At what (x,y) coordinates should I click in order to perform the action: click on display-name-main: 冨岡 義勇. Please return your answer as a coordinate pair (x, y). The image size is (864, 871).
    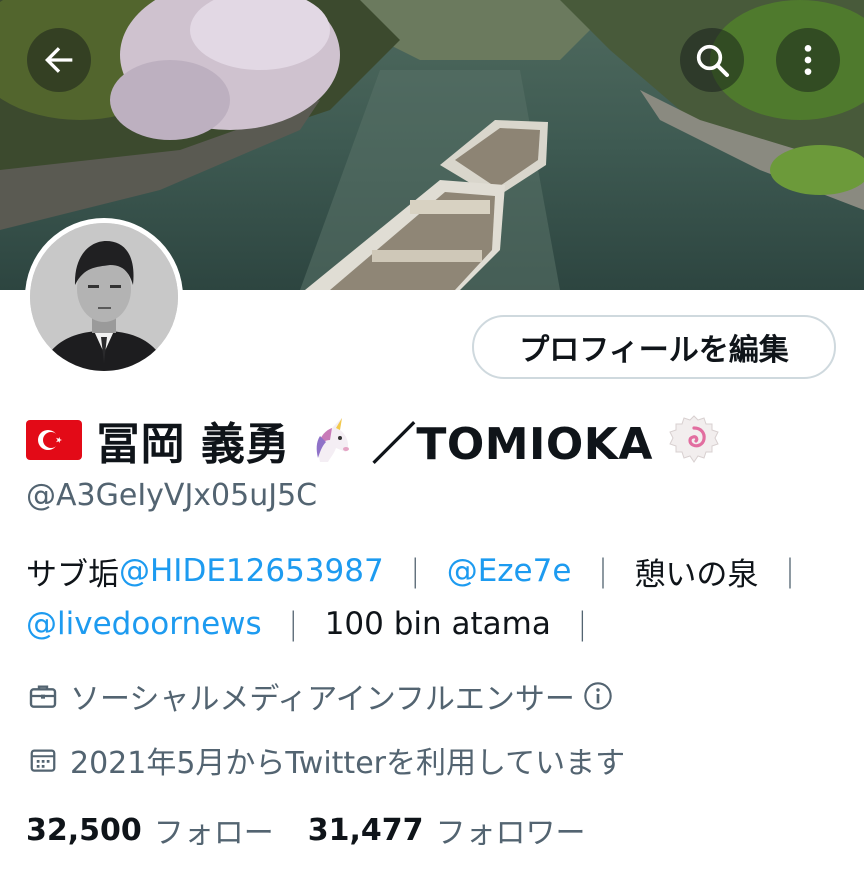
    Looking at the image, I should click on (193, 444).